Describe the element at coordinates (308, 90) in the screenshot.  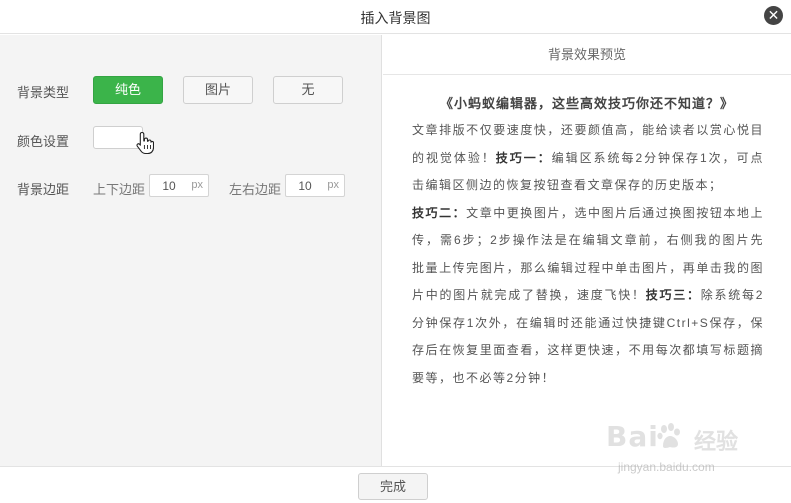
I see `type-none-button: 无` at that location.